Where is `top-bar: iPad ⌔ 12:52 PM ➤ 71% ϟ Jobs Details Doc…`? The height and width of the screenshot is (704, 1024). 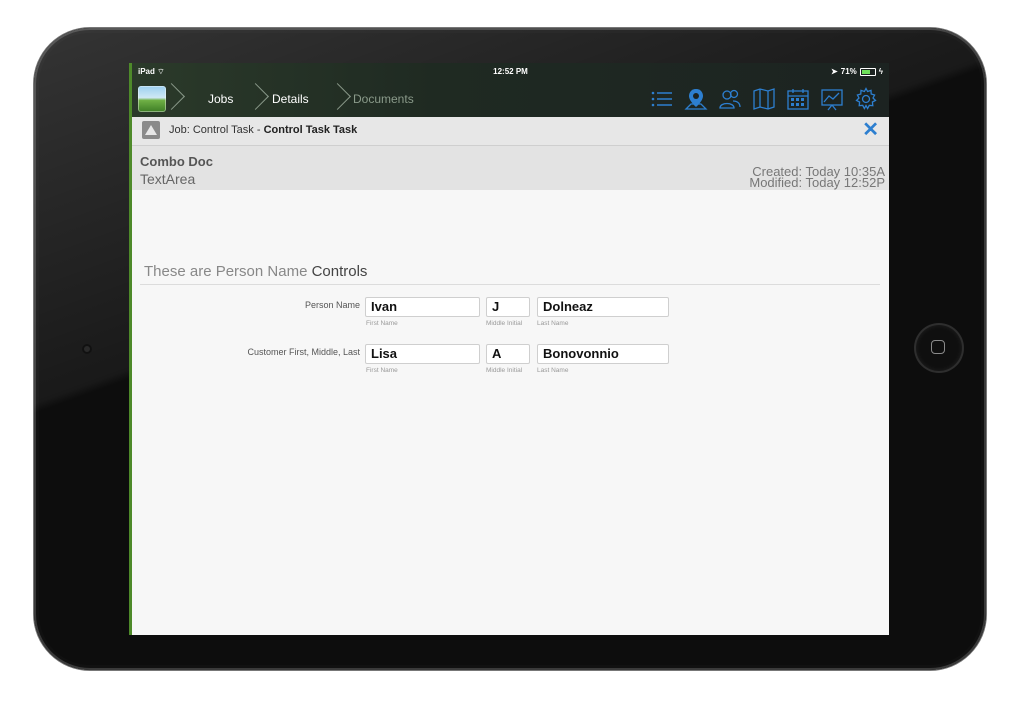
top-bar: iPad ⌔ 12:52 PM ➤ 71% ϟ Jobs Details Doc… is located at coordinates (510, 90).